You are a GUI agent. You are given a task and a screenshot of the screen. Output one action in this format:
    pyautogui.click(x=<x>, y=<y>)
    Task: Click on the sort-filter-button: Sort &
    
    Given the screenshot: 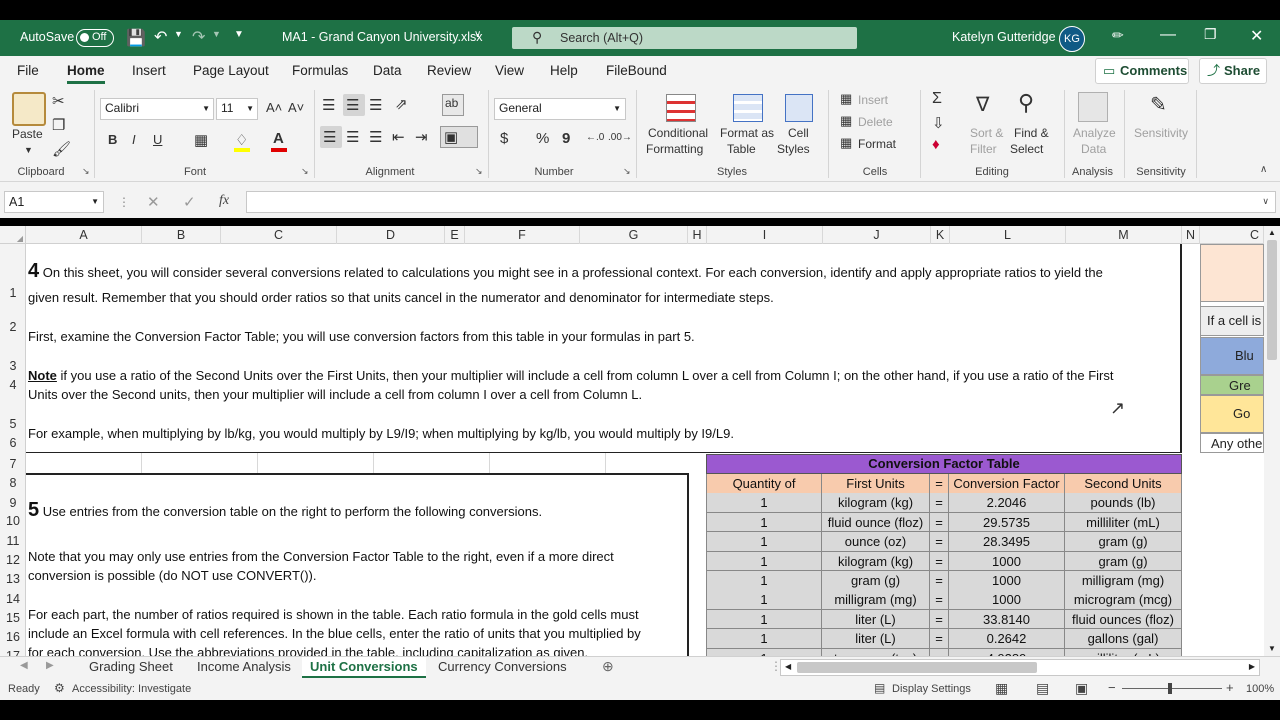 What is the action you would take?
    pyautogui.click(x=986, y=133)
    